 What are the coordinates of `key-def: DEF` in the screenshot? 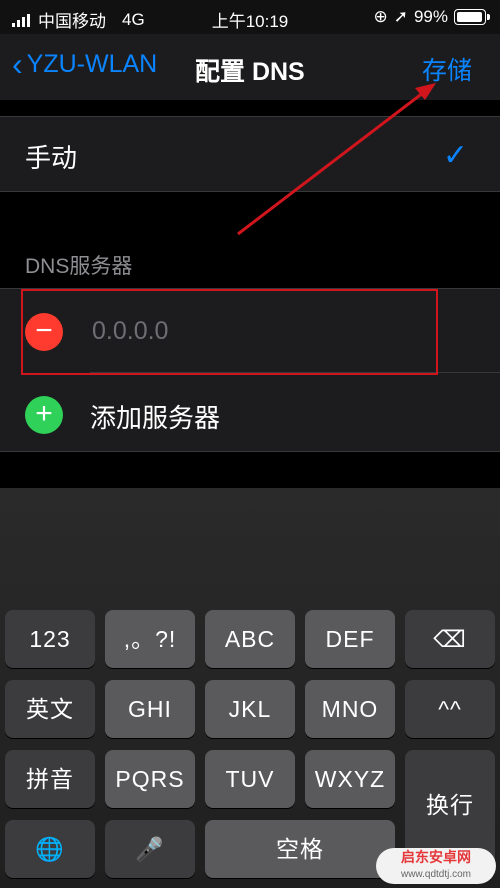 It's located at (350, 639).